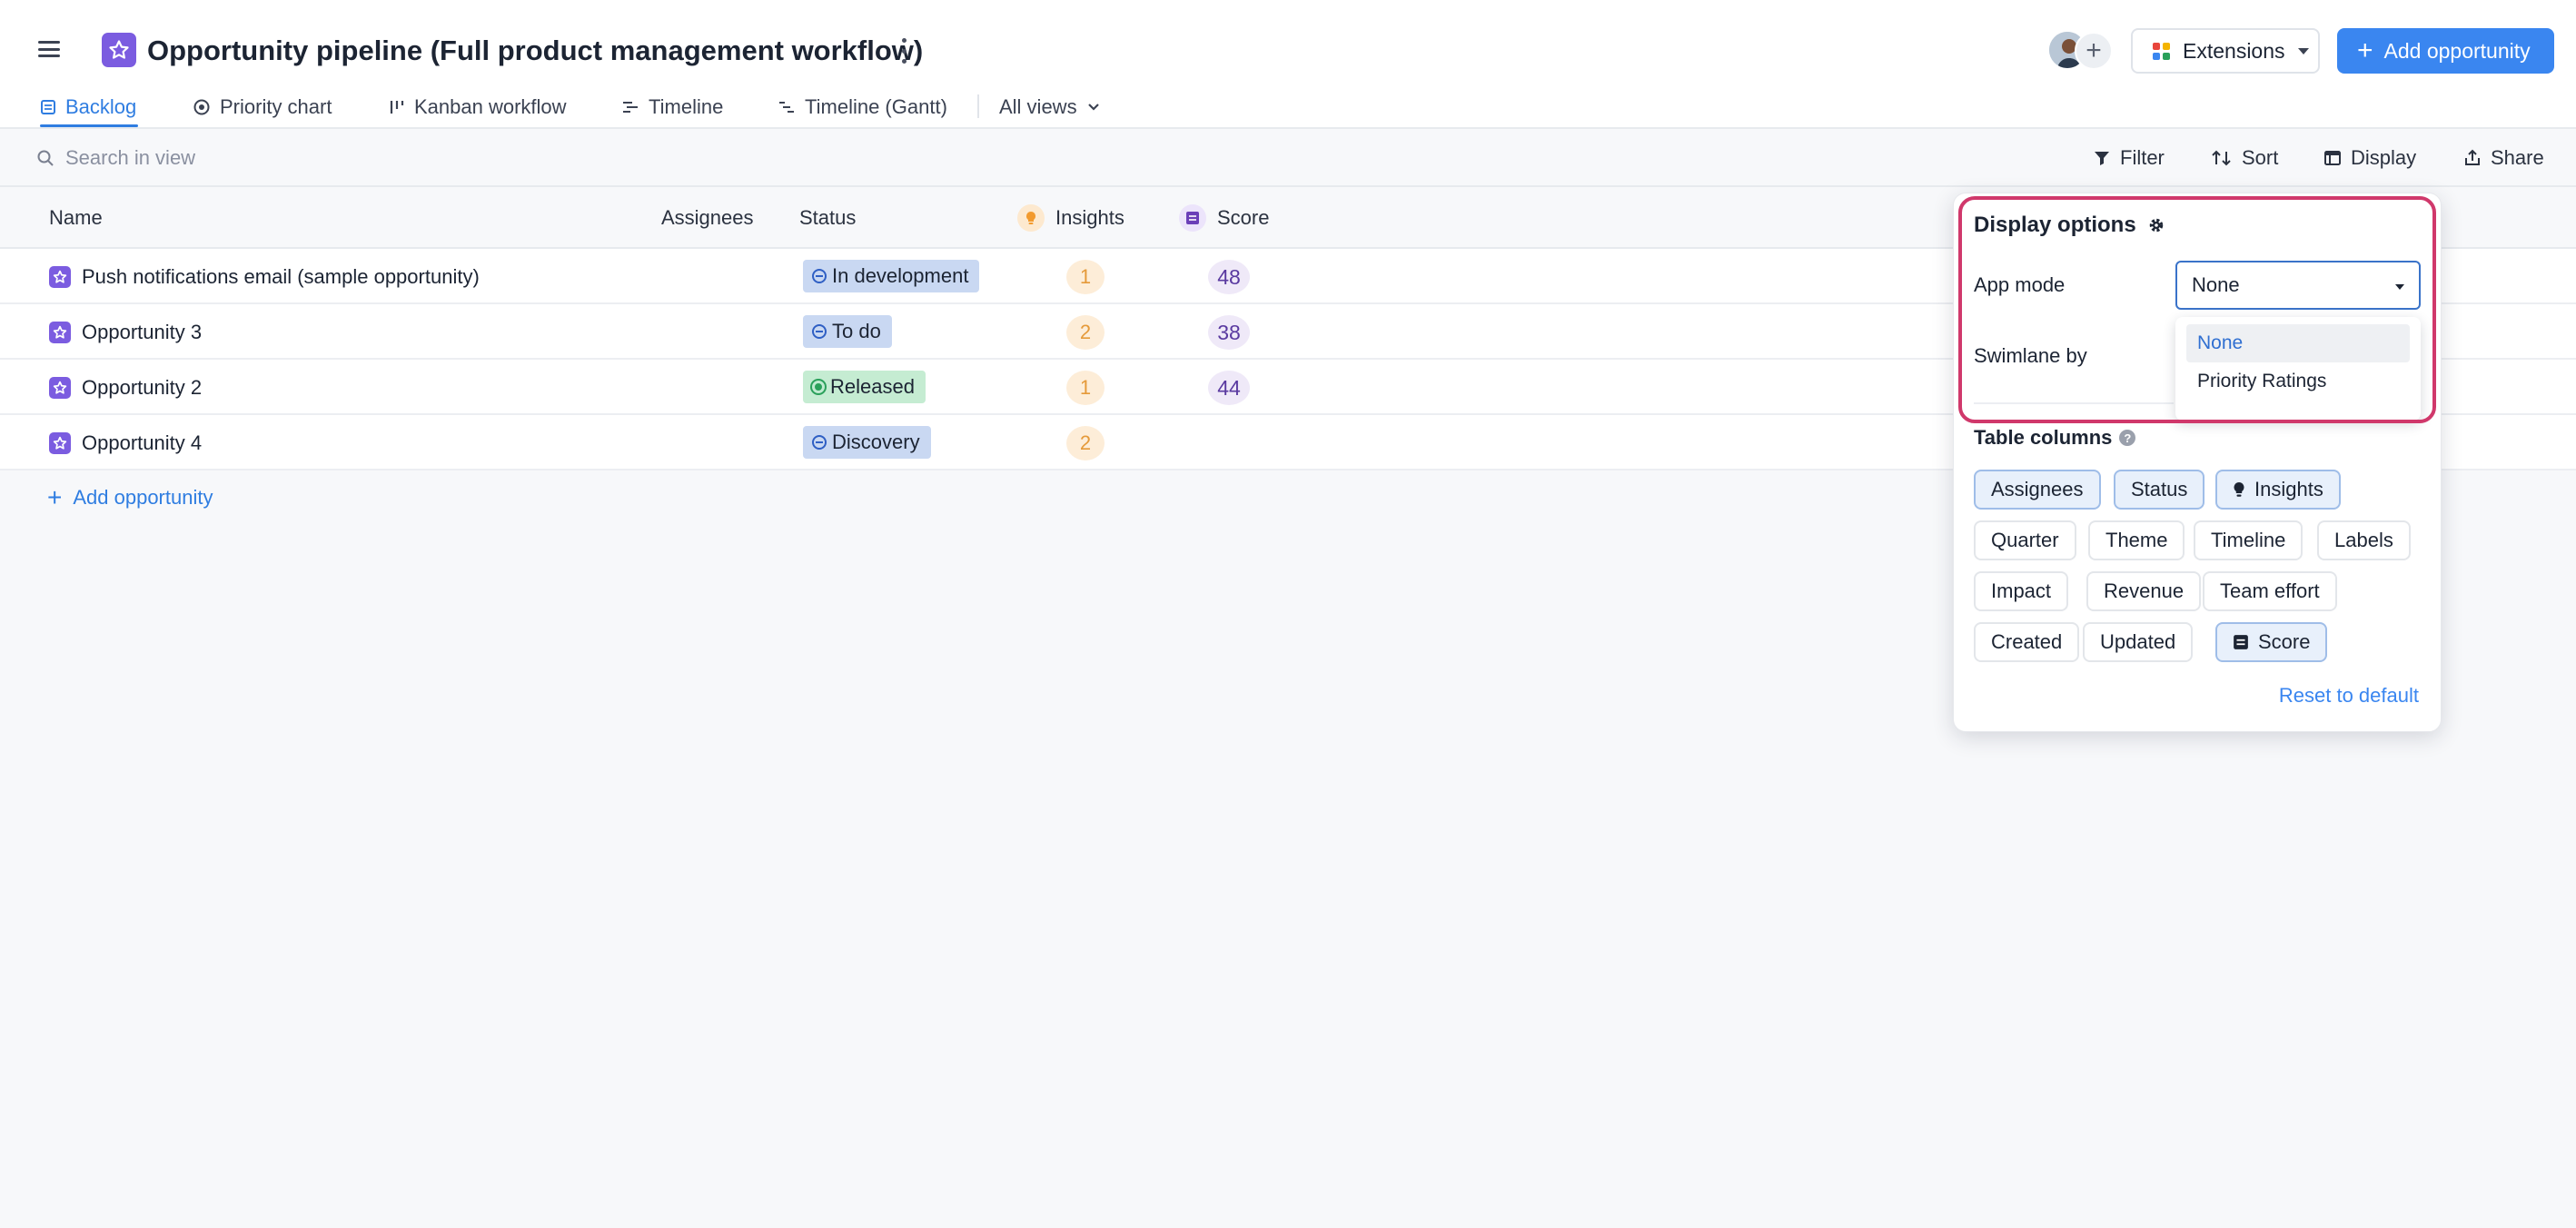 The height and width of the screenshot is (1228, 2576). I want to click on share-icon, so click(2472, 157).